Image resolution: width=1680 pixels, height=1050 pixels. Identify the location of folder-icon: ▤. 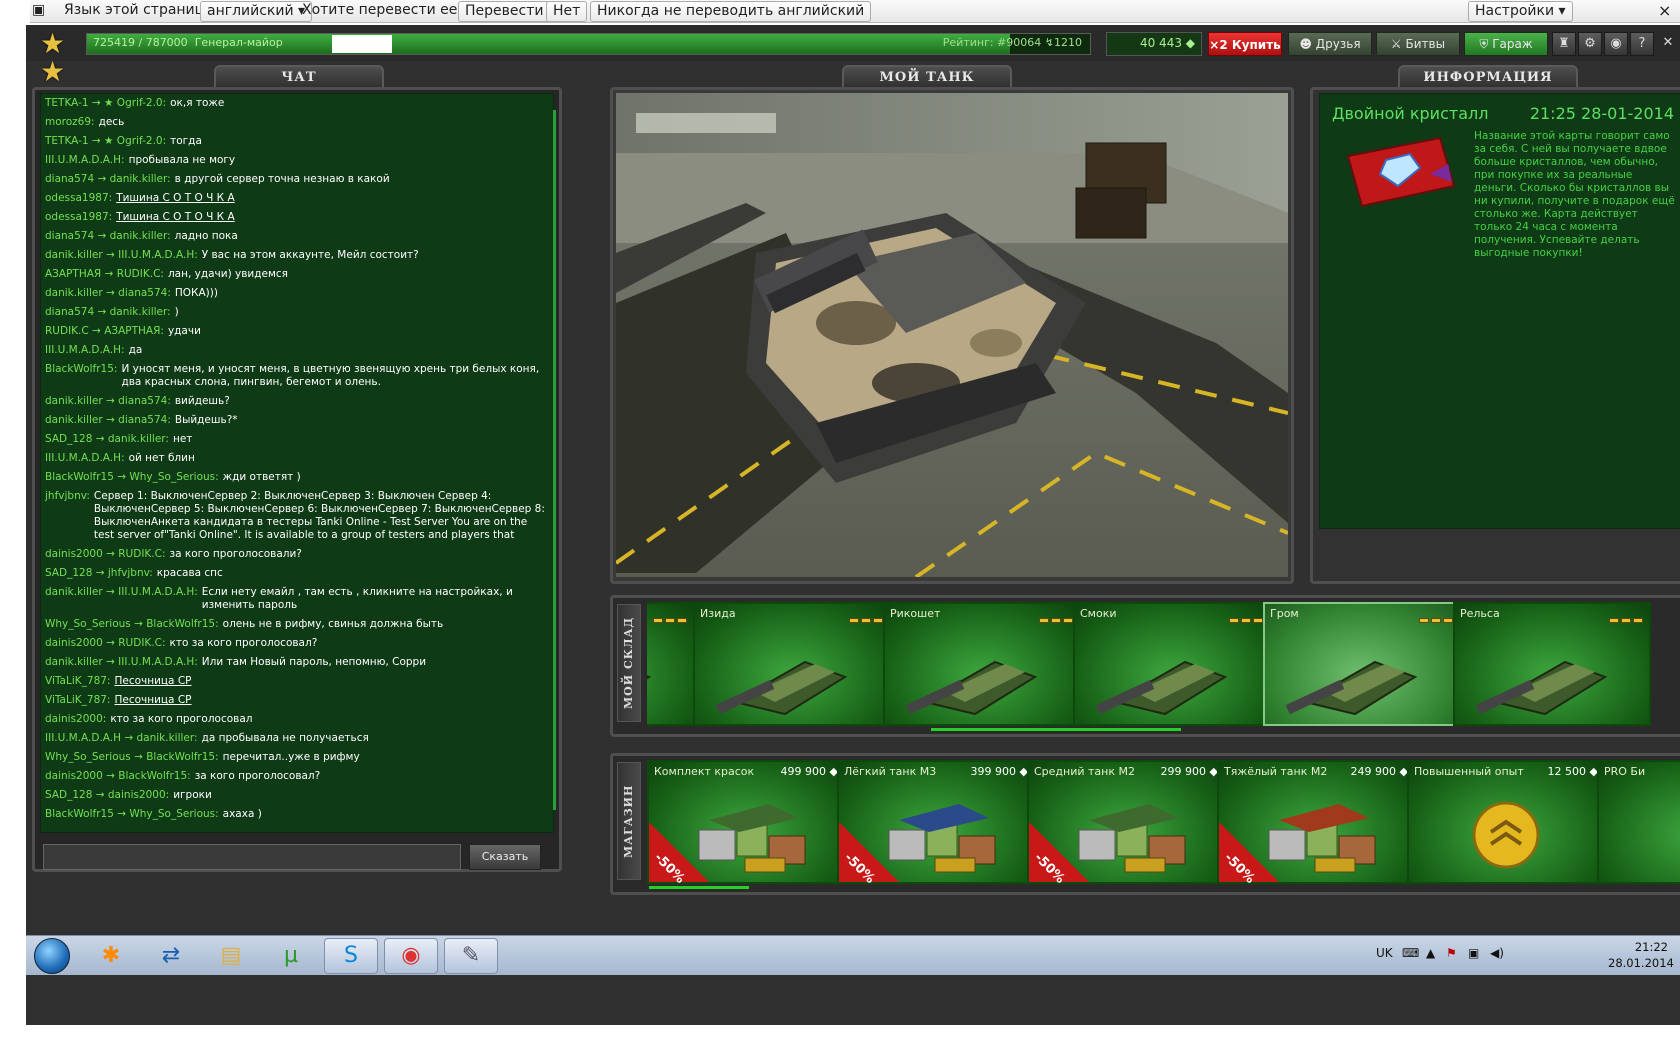
(231, 956).